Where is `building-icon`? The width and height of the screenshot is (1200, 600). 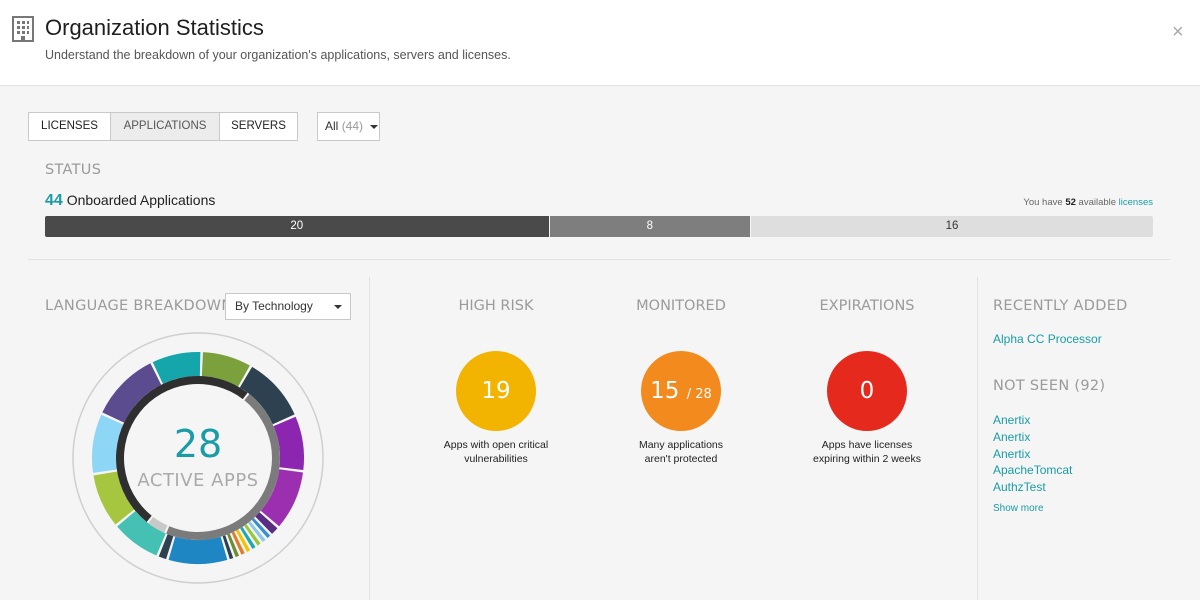 building-icon is located at coordinates (23, 29).